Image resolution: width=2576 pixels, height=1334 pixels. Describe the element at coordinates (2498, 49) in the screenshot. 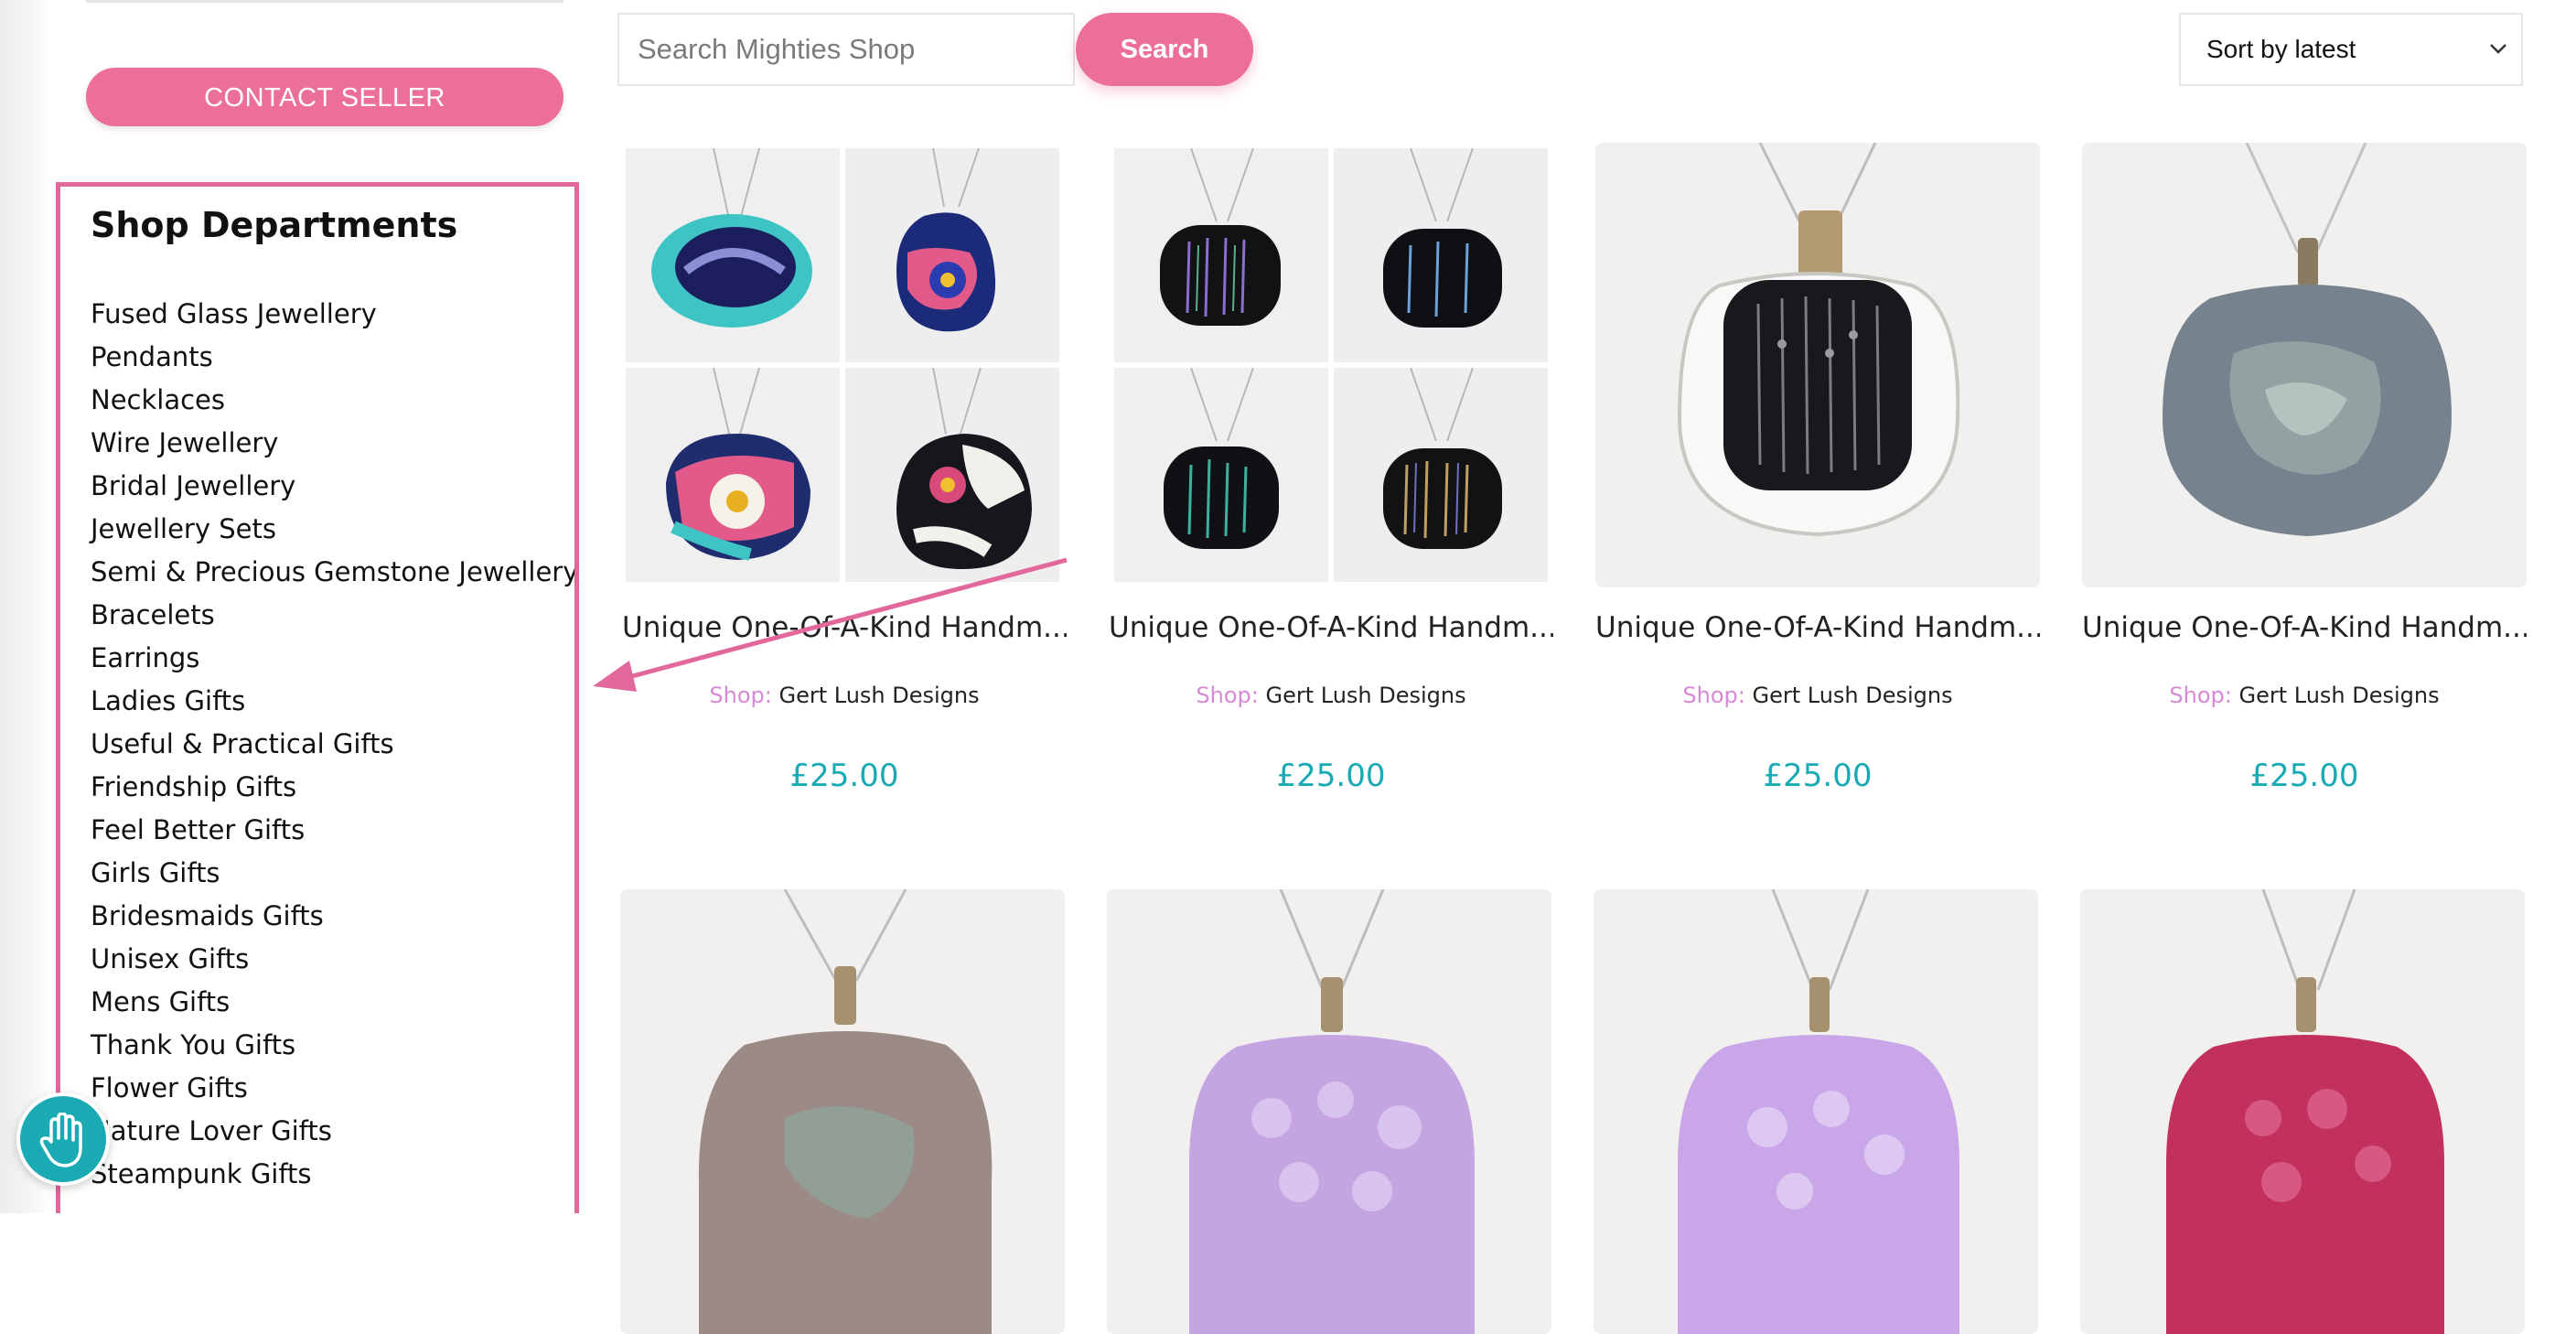

I see `chevron-down-icon` at that location.